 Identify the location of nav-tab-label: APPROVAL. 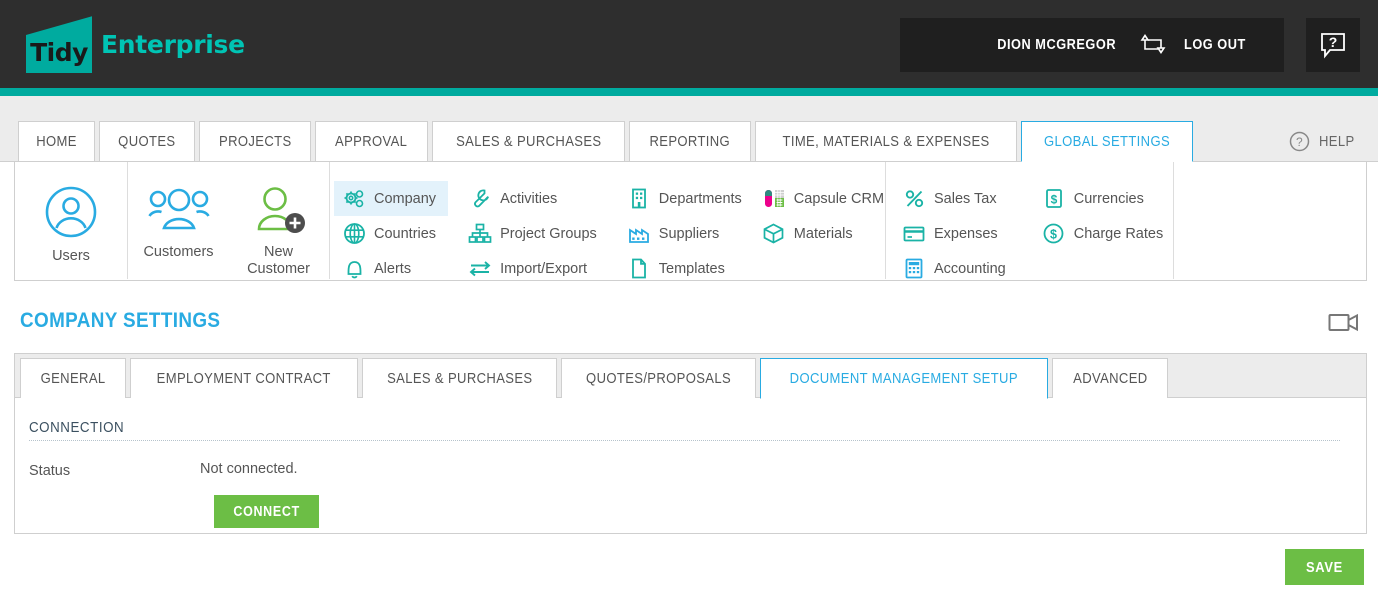
(371, 141).